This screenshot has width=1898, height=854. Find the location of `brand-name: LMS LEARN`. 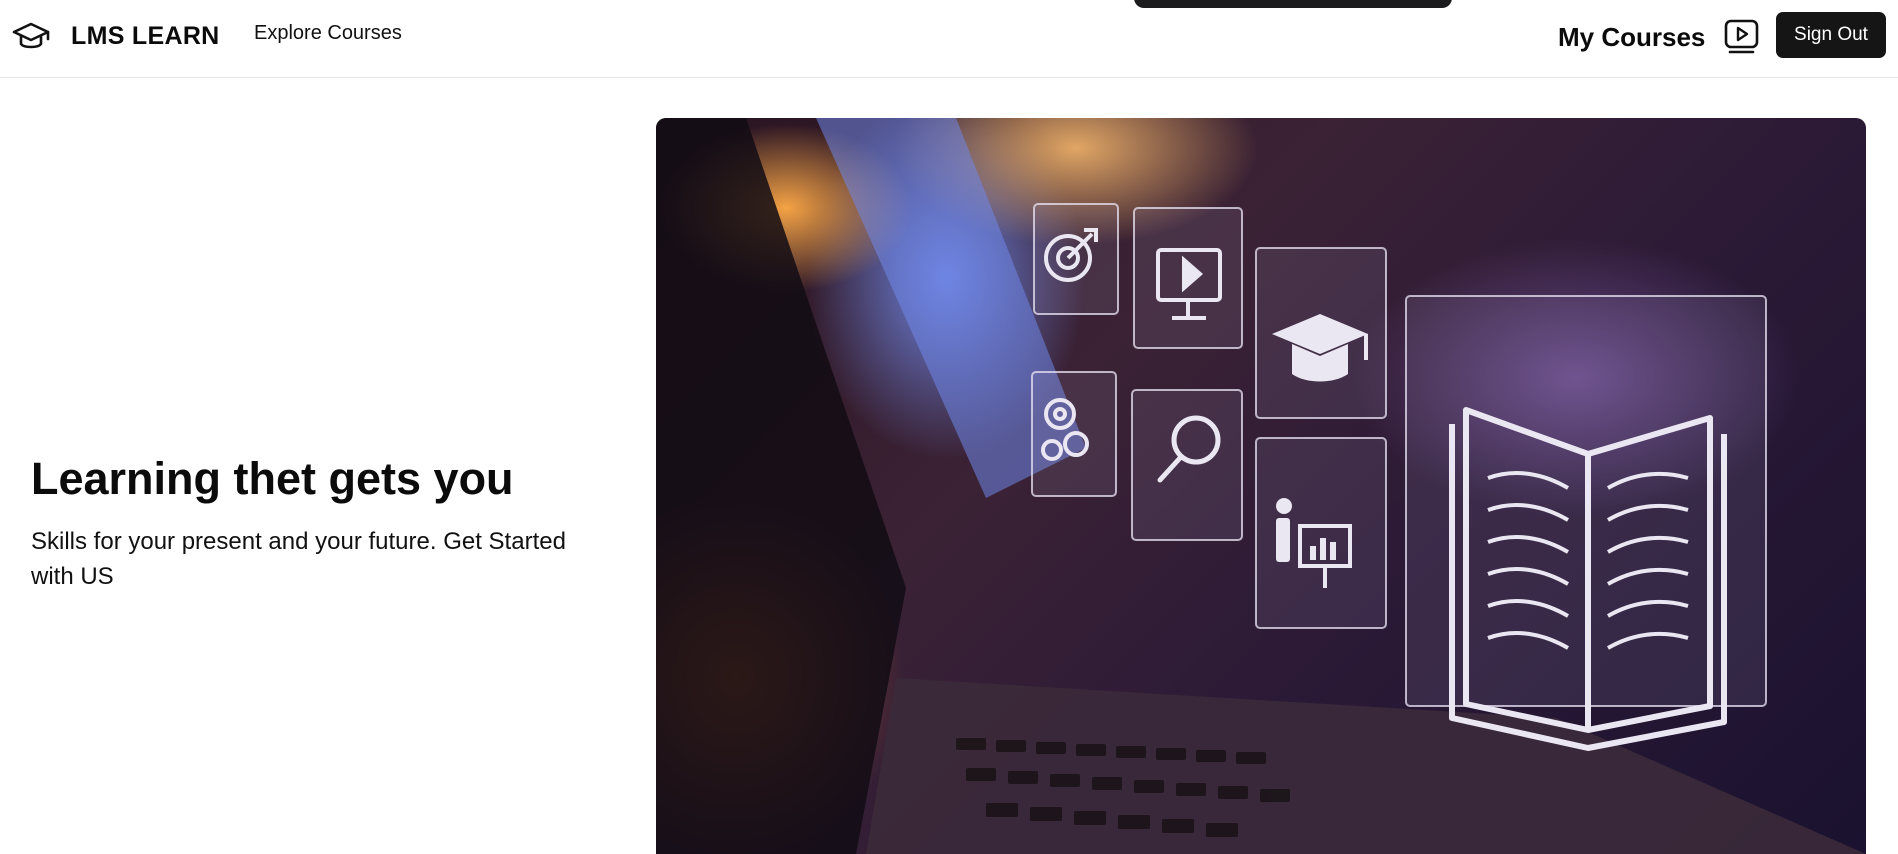

brand-name: LMS LEARN is located at coordinates (145, 35).